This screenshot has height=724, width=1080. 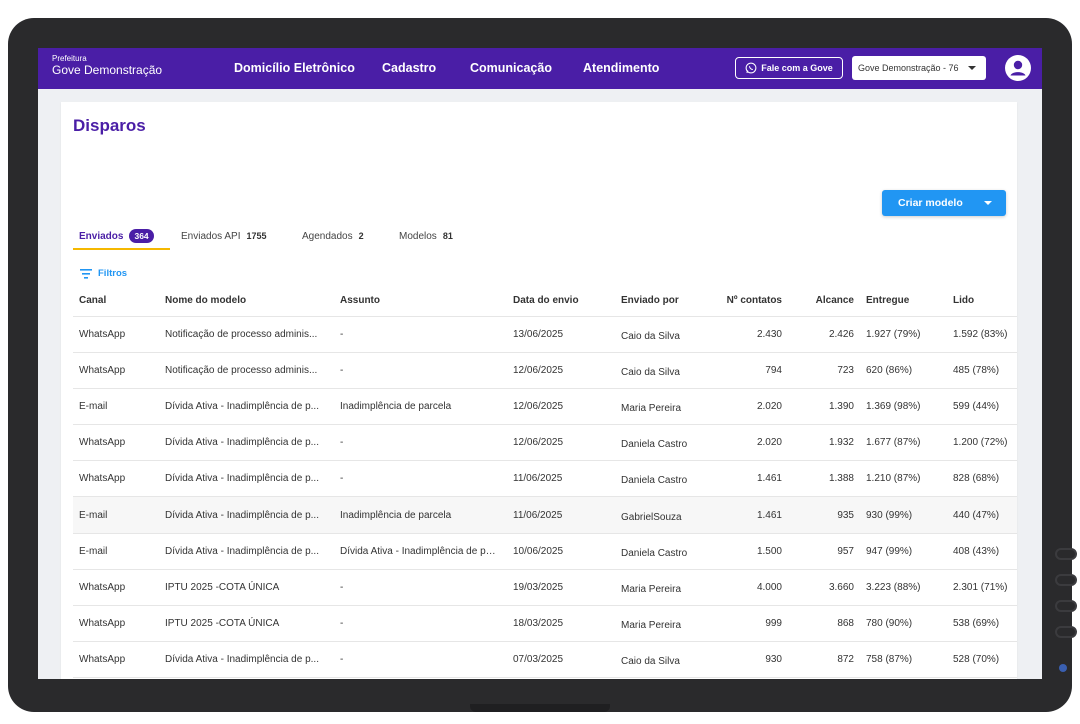 What do you see at coordinates (982, 623) in the screenshot?
I see `cell-lido: 538 (69%)` at bounding box center [982, 623].